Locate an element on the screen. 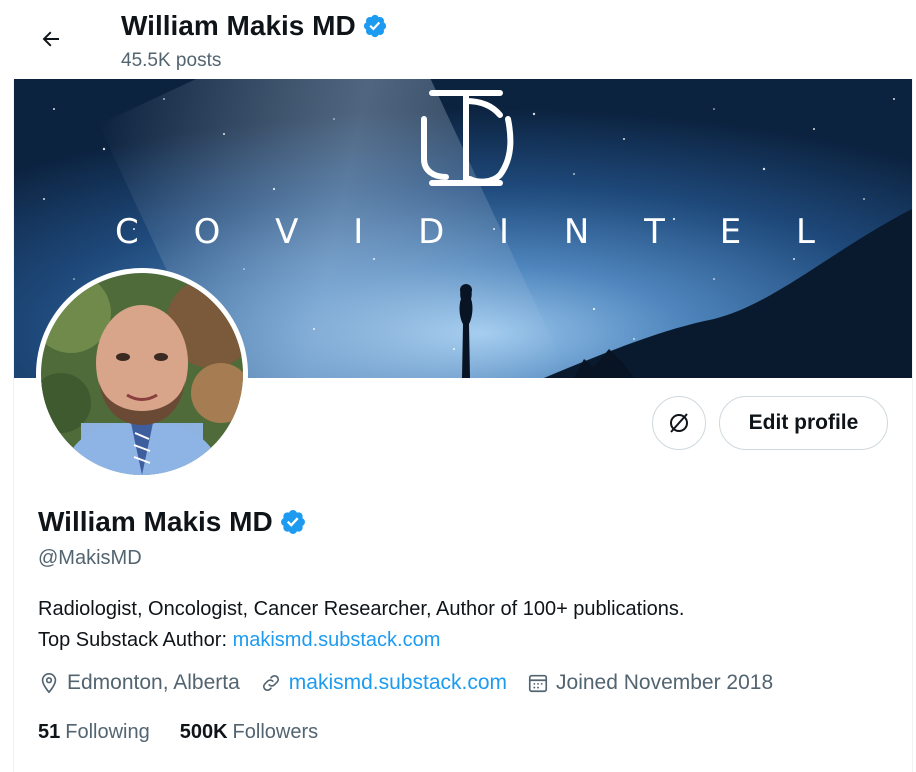 The image size is (916, 772). followers-link: 500K Followers is located at coordinates (249, 732).